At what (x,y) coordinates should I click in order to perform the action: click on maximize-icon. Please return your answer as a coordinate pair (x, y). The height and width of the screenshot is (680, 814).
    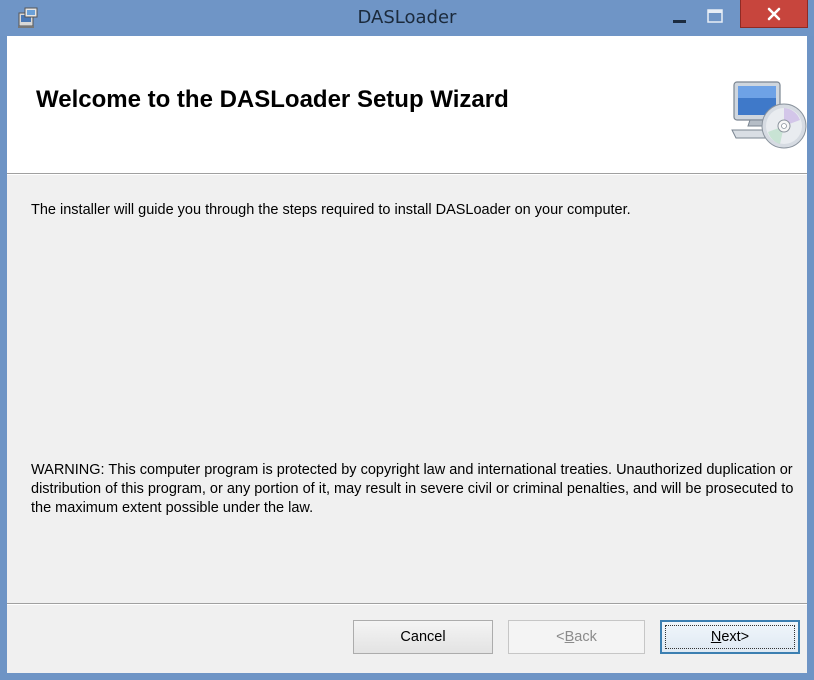
    Looking at the image, I should click on (715, 16).